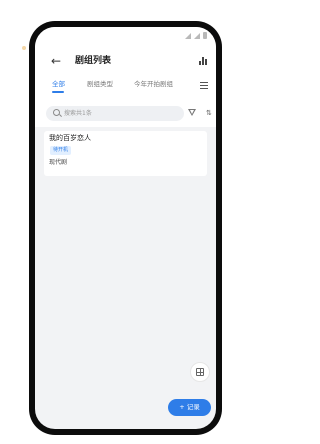  What do you see at coordinates (58, 92) in the screenshot?
I see `active-tab-indicator` at bounding box center [58, 92].